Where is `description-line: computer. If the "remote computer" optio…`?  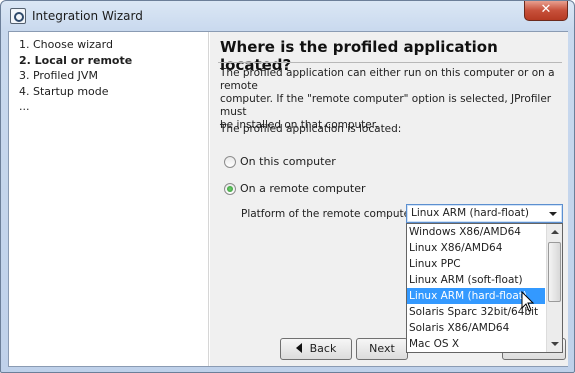
description-line: computer. If the "remote computer" optio… is located at coordinates (386, 105).